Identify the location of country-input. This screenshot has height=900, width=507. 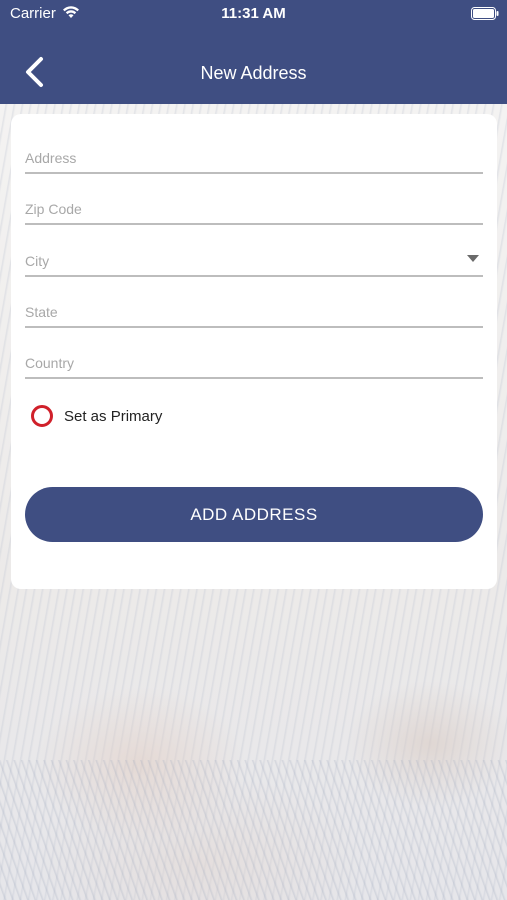
(254, 363).